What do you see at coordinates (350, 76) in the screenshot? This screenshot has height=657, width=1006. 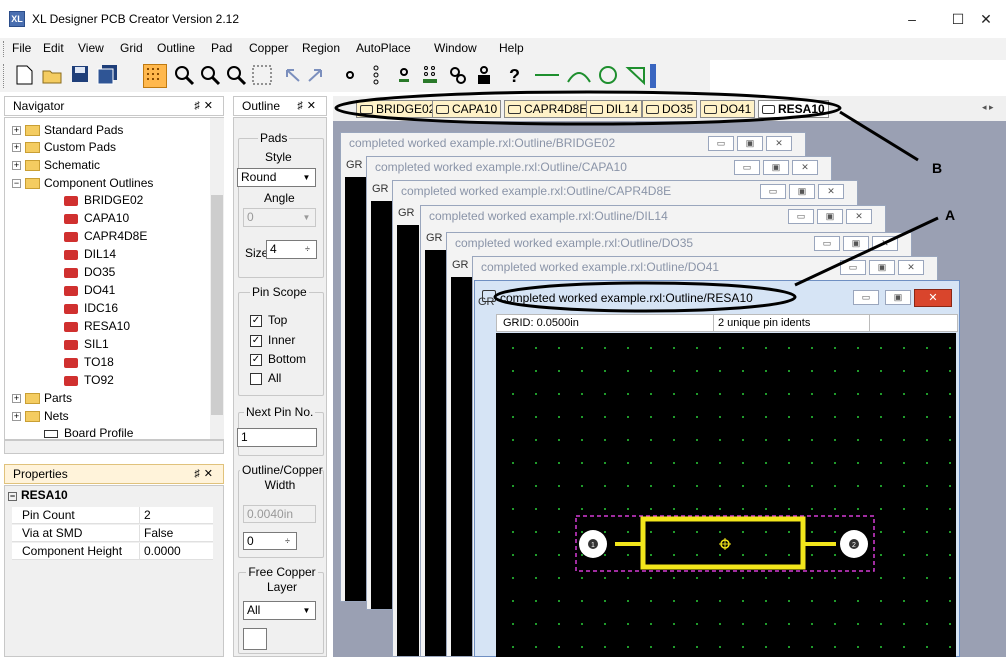 I see `pad-icon` at bounding box center [350, 76].